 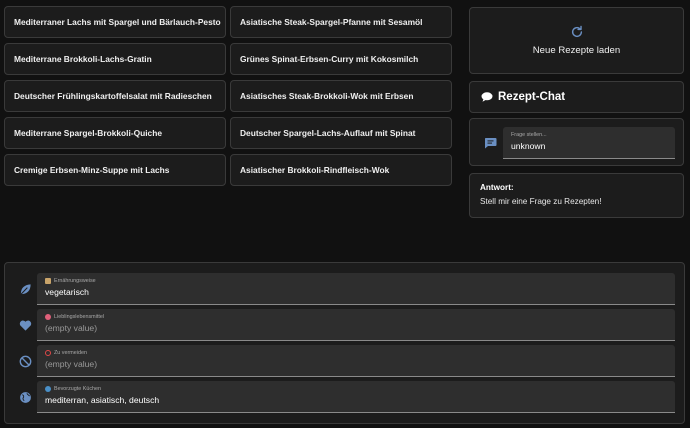 What do you see at coordinates (341, 170) in the screenshot?
I see `recipe-card: Asiatischer Brokkoli-Rindfleisch-Wok` at bounding box center [341, 170].